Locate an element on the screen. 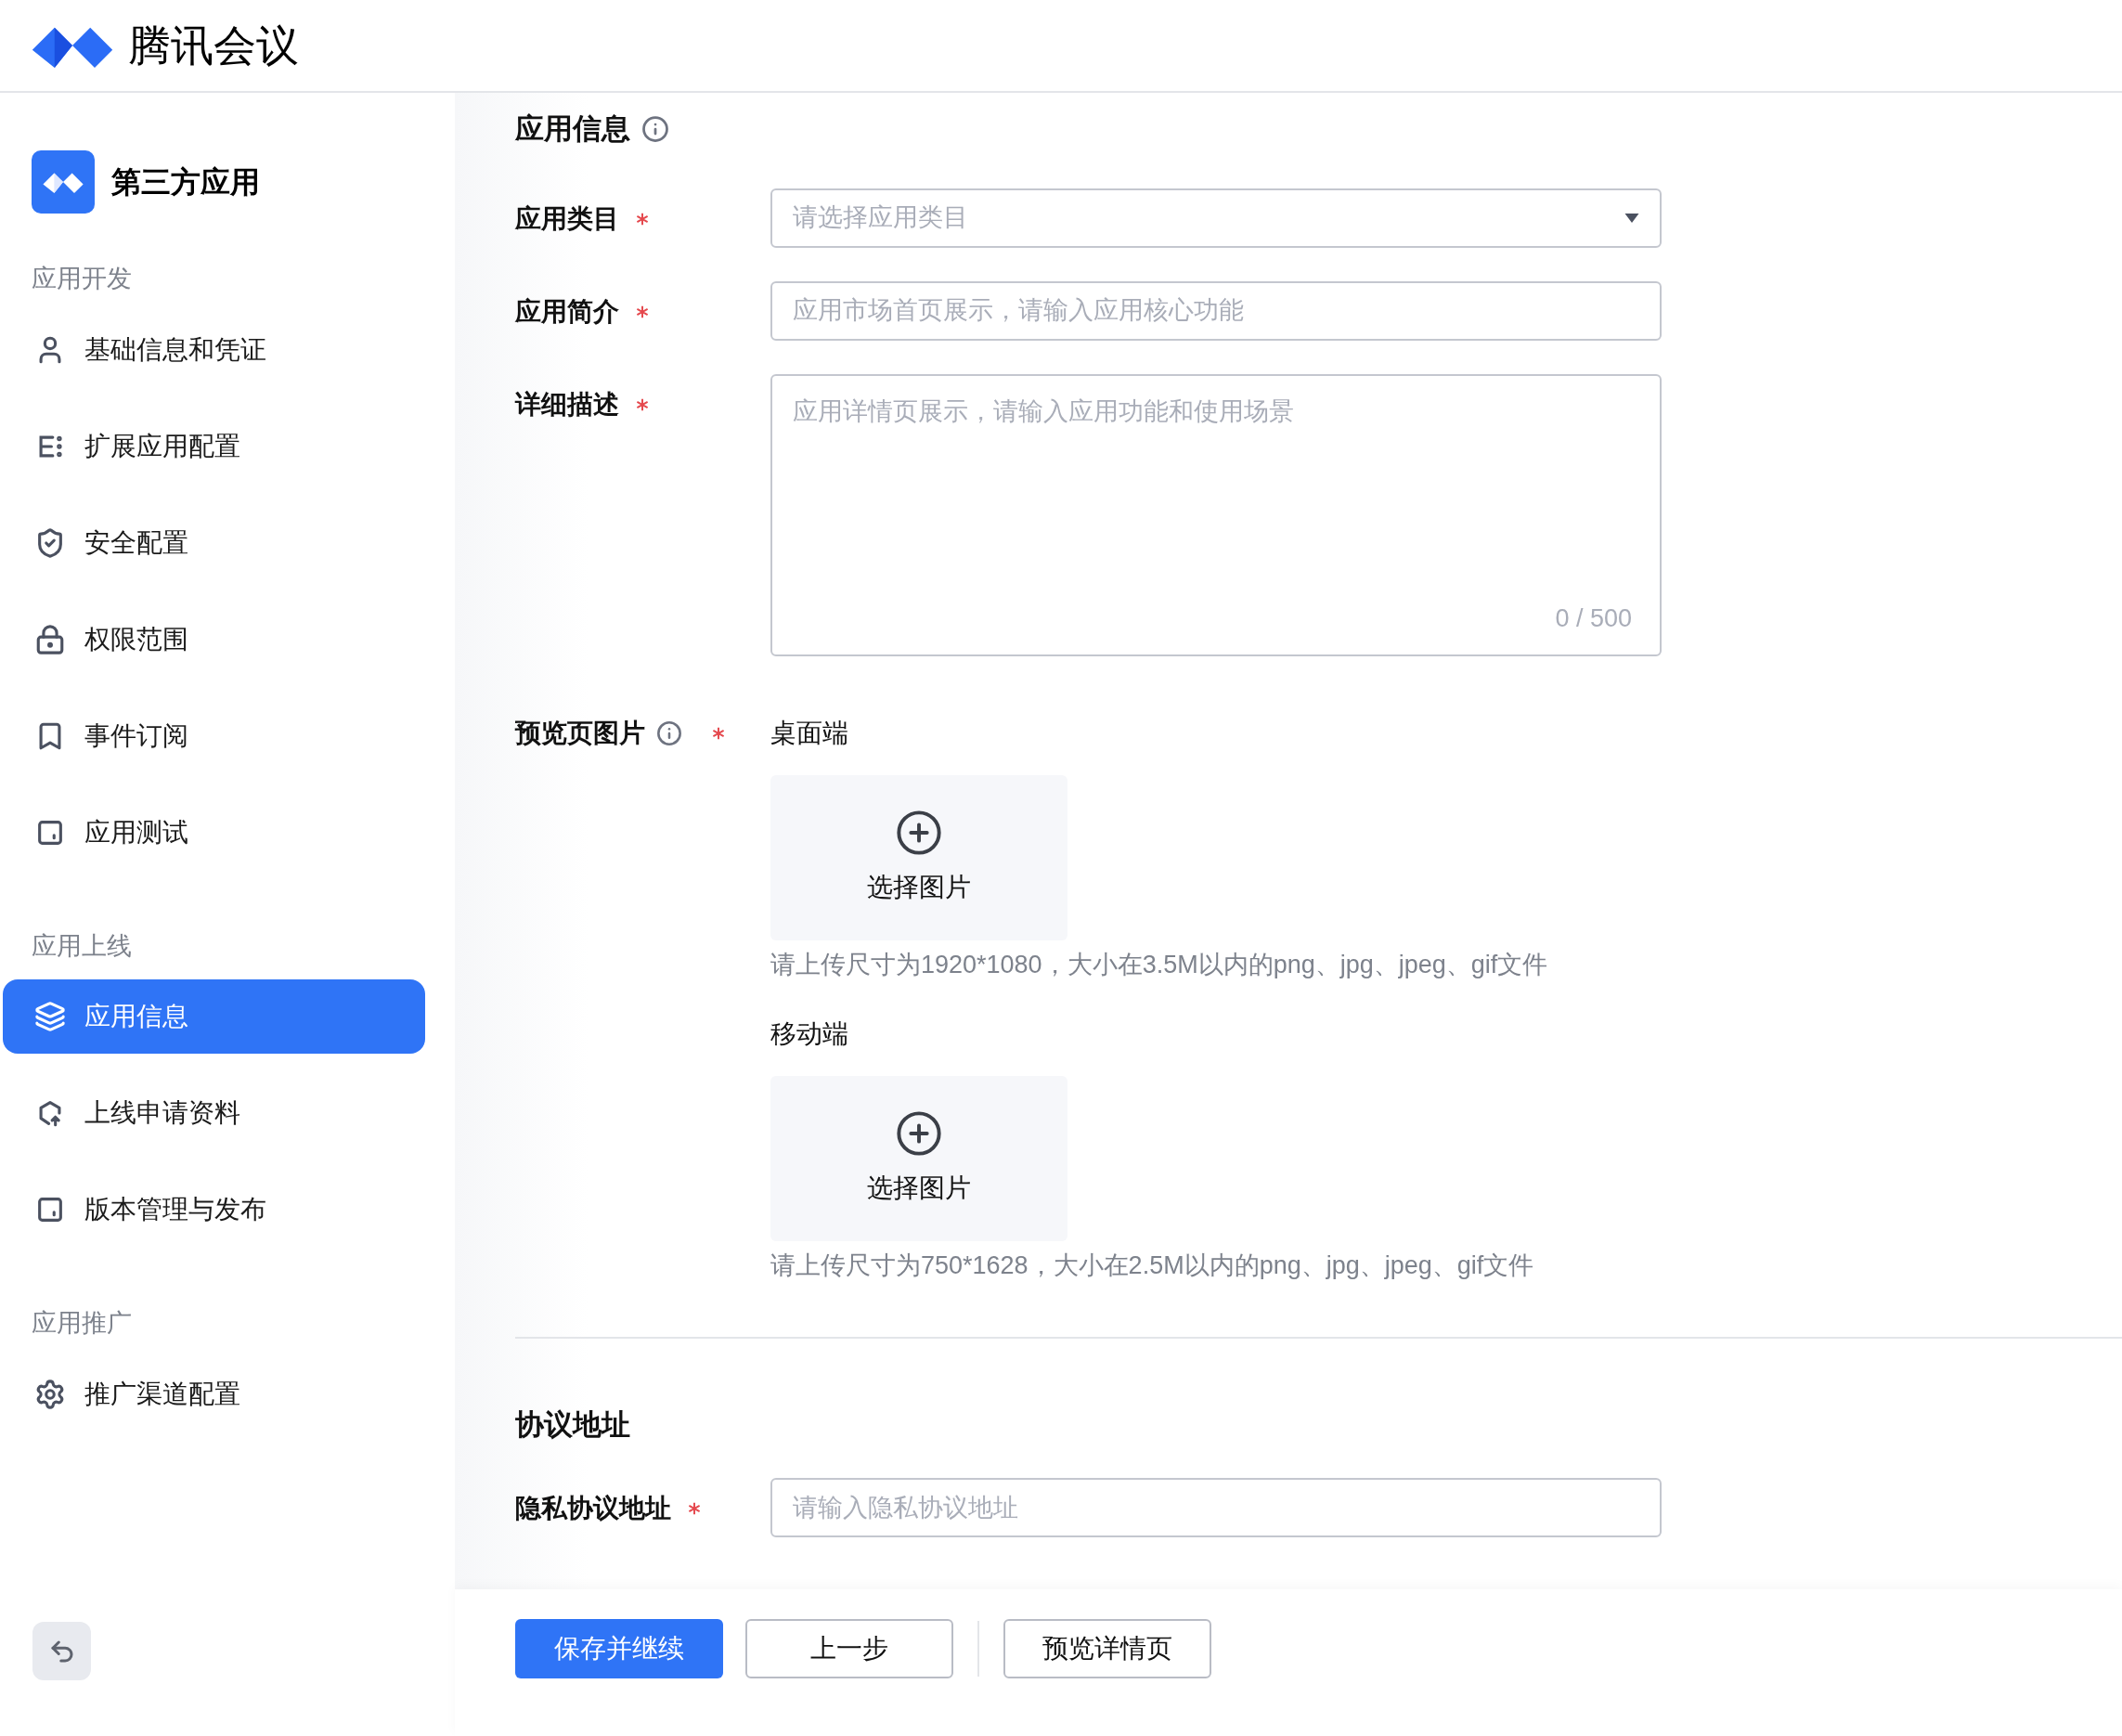 This screenshot has width=2122, height=1736. field-label: 应用类目 is located at coordinates (567, 218).